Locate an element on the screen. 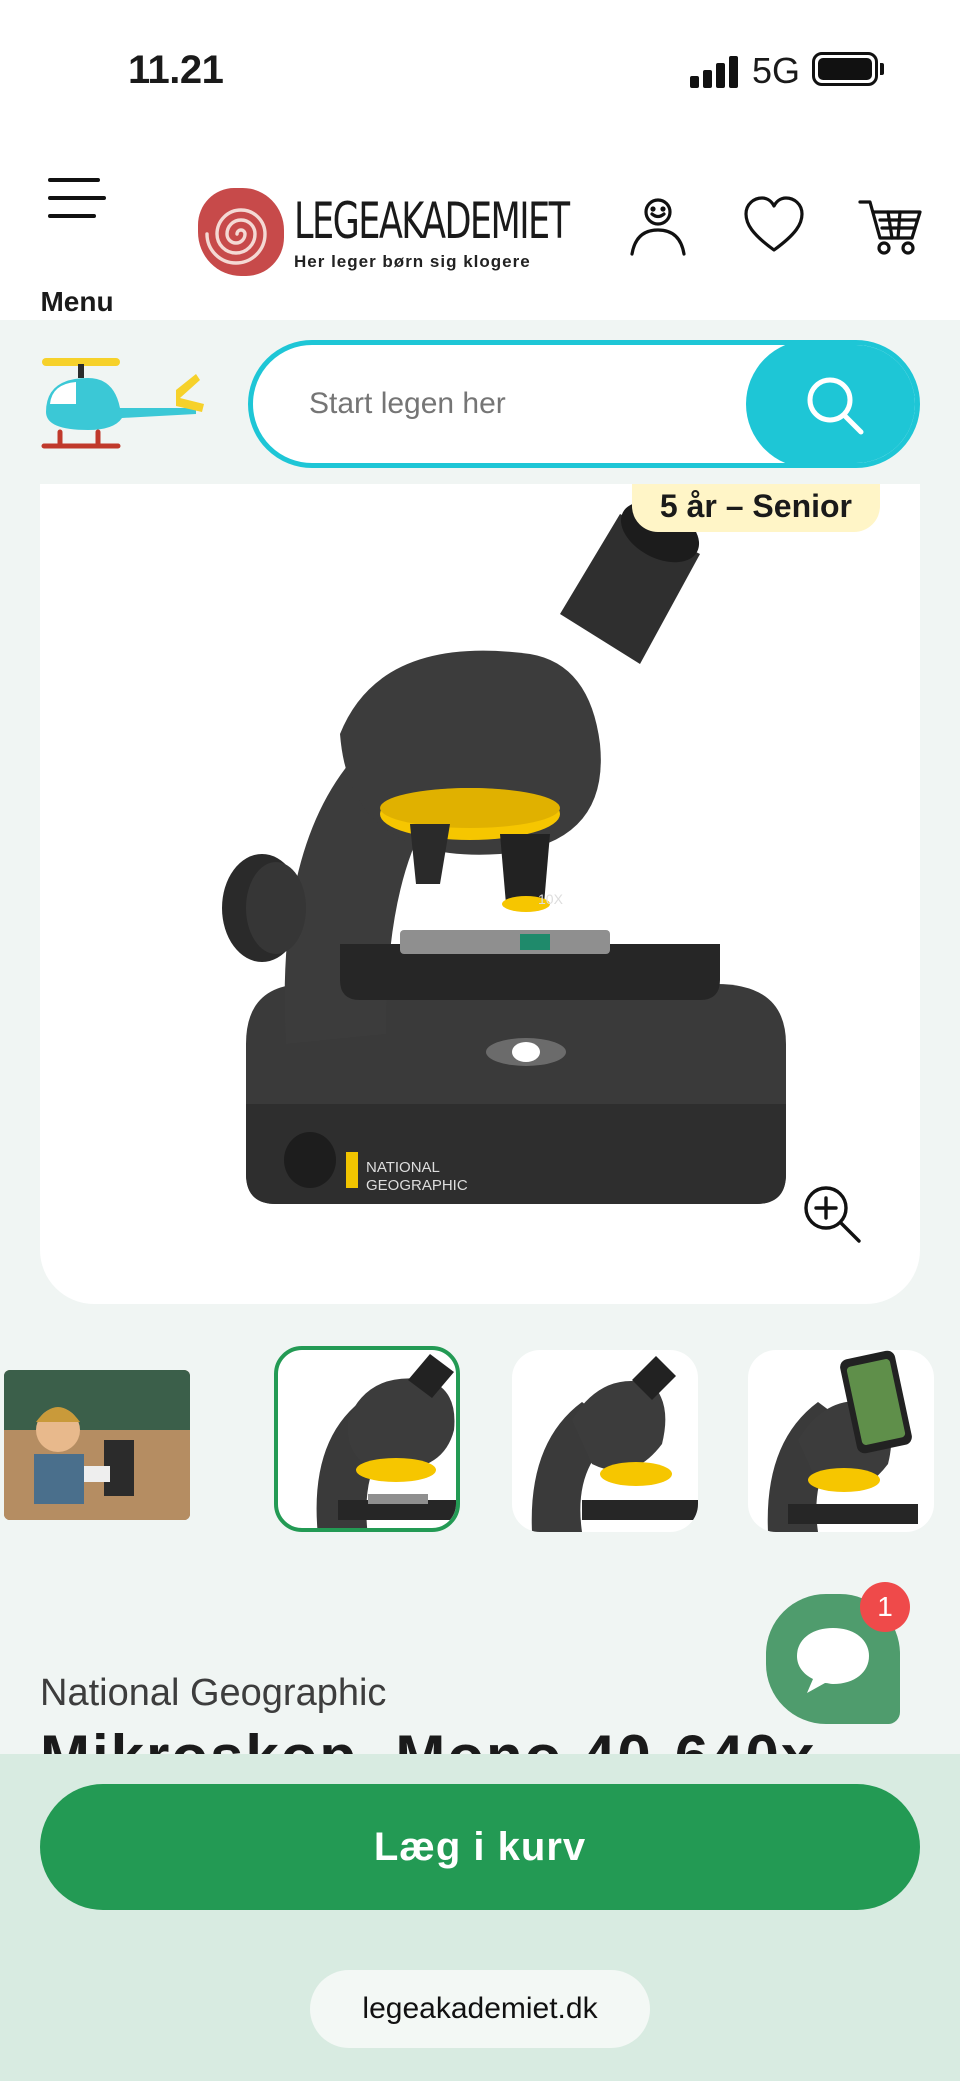 This screenshot has height=2081, width=960. search-icon is located at coordinates (835, 406).